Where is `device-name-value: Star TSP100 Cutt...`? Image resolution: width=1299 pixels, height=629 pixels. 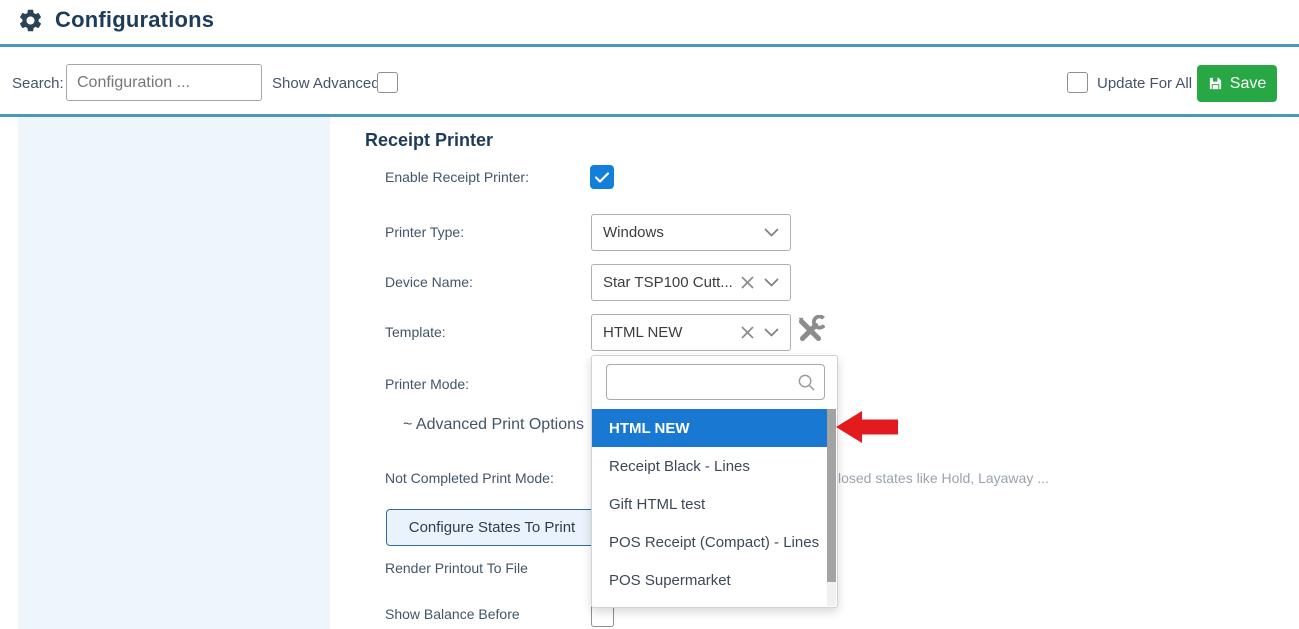 device-name-value: Star TSP100 Cutt... is located at coordinates (668, 282).